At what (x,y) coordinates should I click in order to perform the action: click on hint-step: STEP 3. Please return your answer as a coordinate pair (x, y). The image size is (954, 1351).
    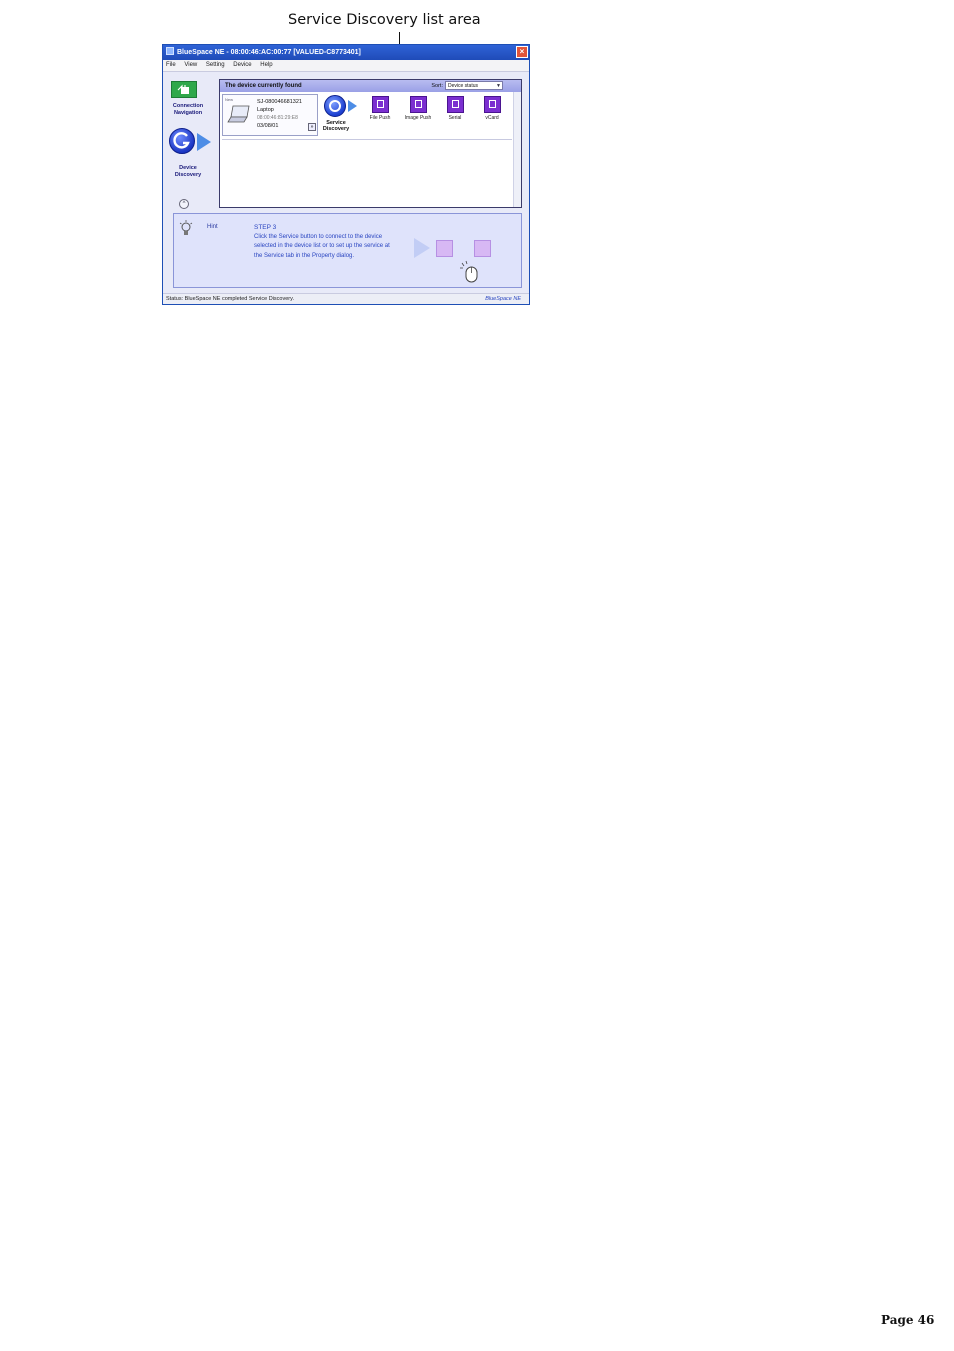
    Looking at the image, I should click on (265, 227).